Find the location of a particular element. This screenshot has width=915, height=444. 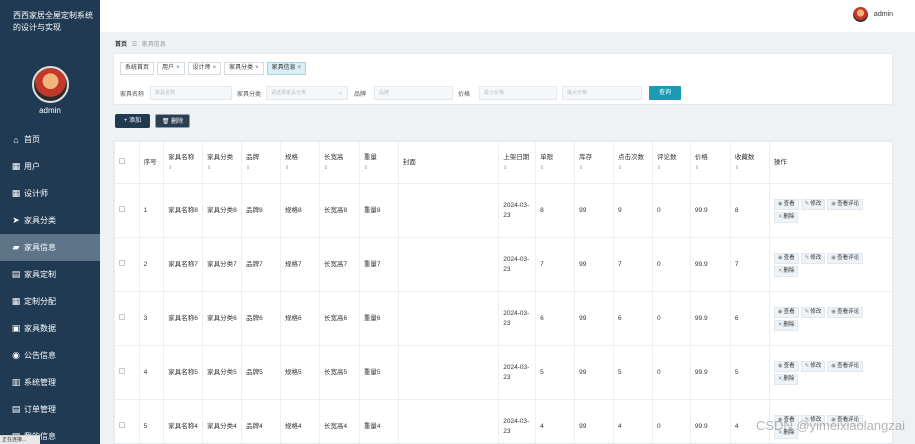

column-header-label: 序号 is located at coordinates (150, 162).